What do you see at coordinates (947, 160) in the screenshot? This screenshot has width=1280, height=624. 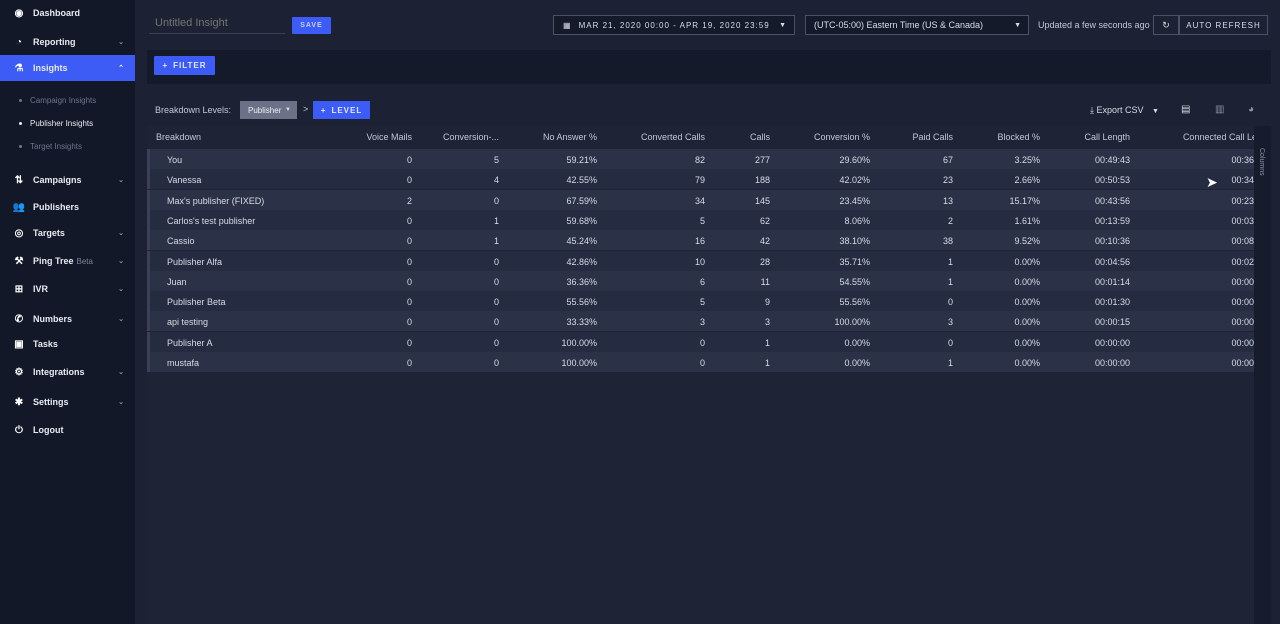 I see `table-cell: 67` at bounding box center [947, 160].